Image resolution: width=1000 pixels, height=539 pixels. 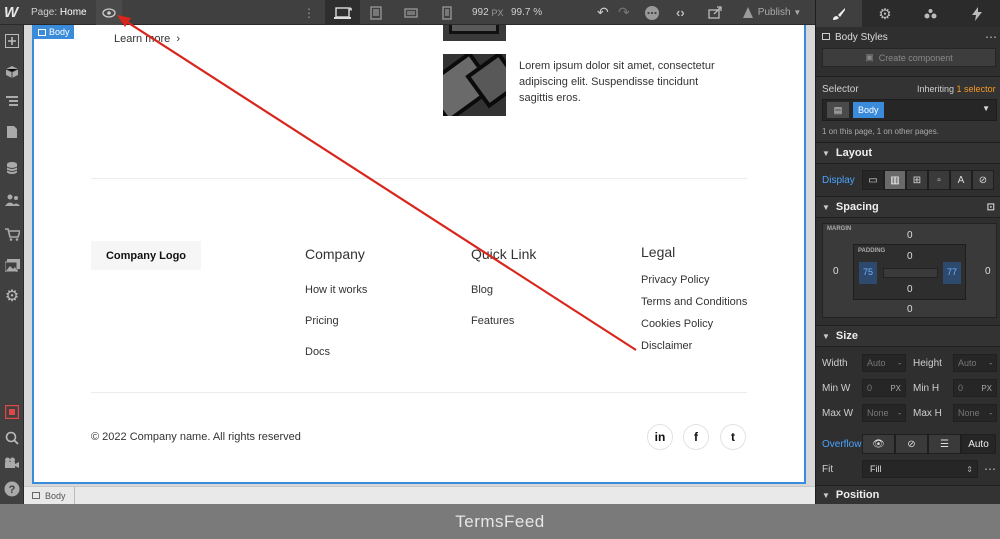 What do you see at coordinates (878, 444) in the screenshot?
I see `overflow-visible-icon: 👁` at bounding box center [878, 444].